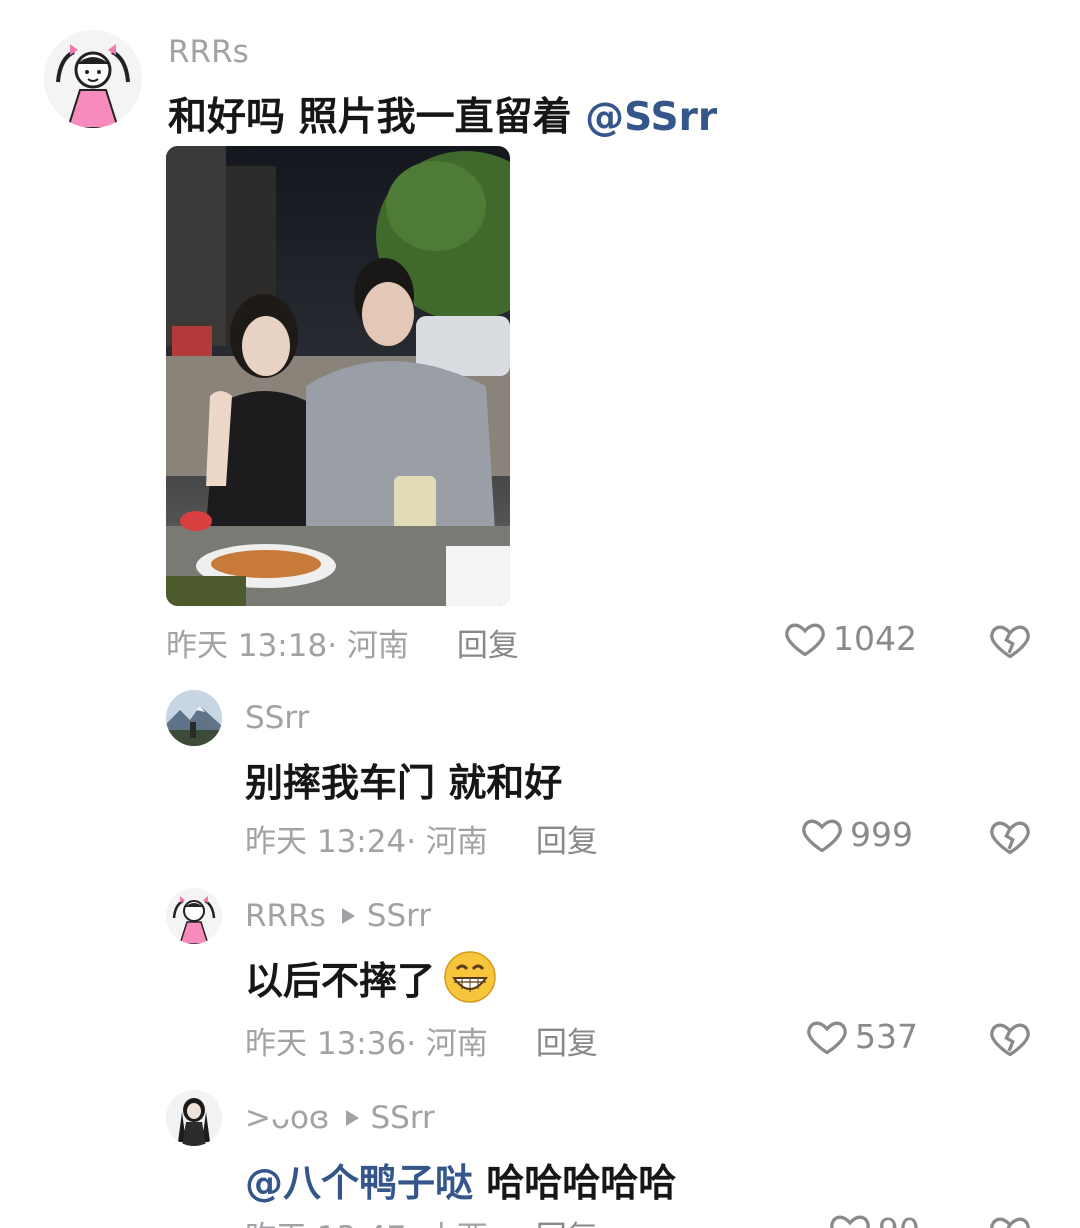  I want to click on comment-text: @八个鸭子哒 哈哈哈哈哈, so click(461, 1183).